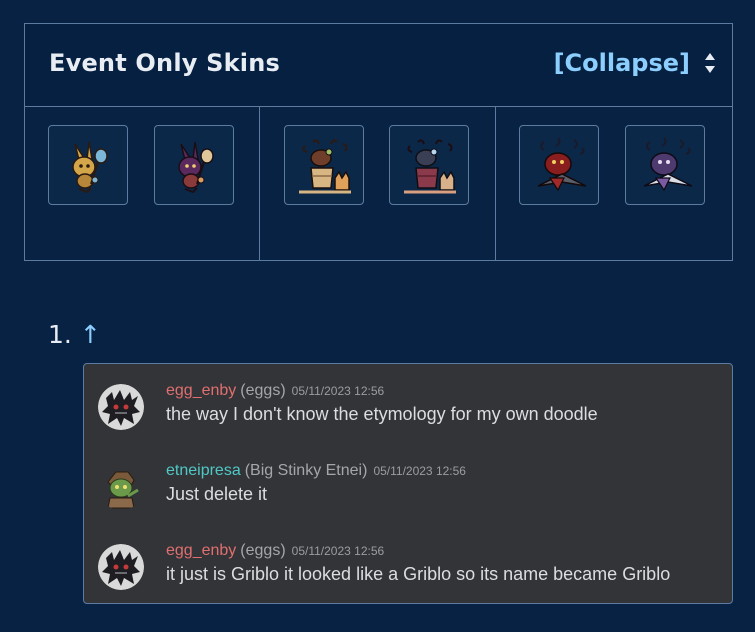 This screenshot has width=755, height=632. I want to click on basket-pet-skin-purple-icon, so click(430, 166).